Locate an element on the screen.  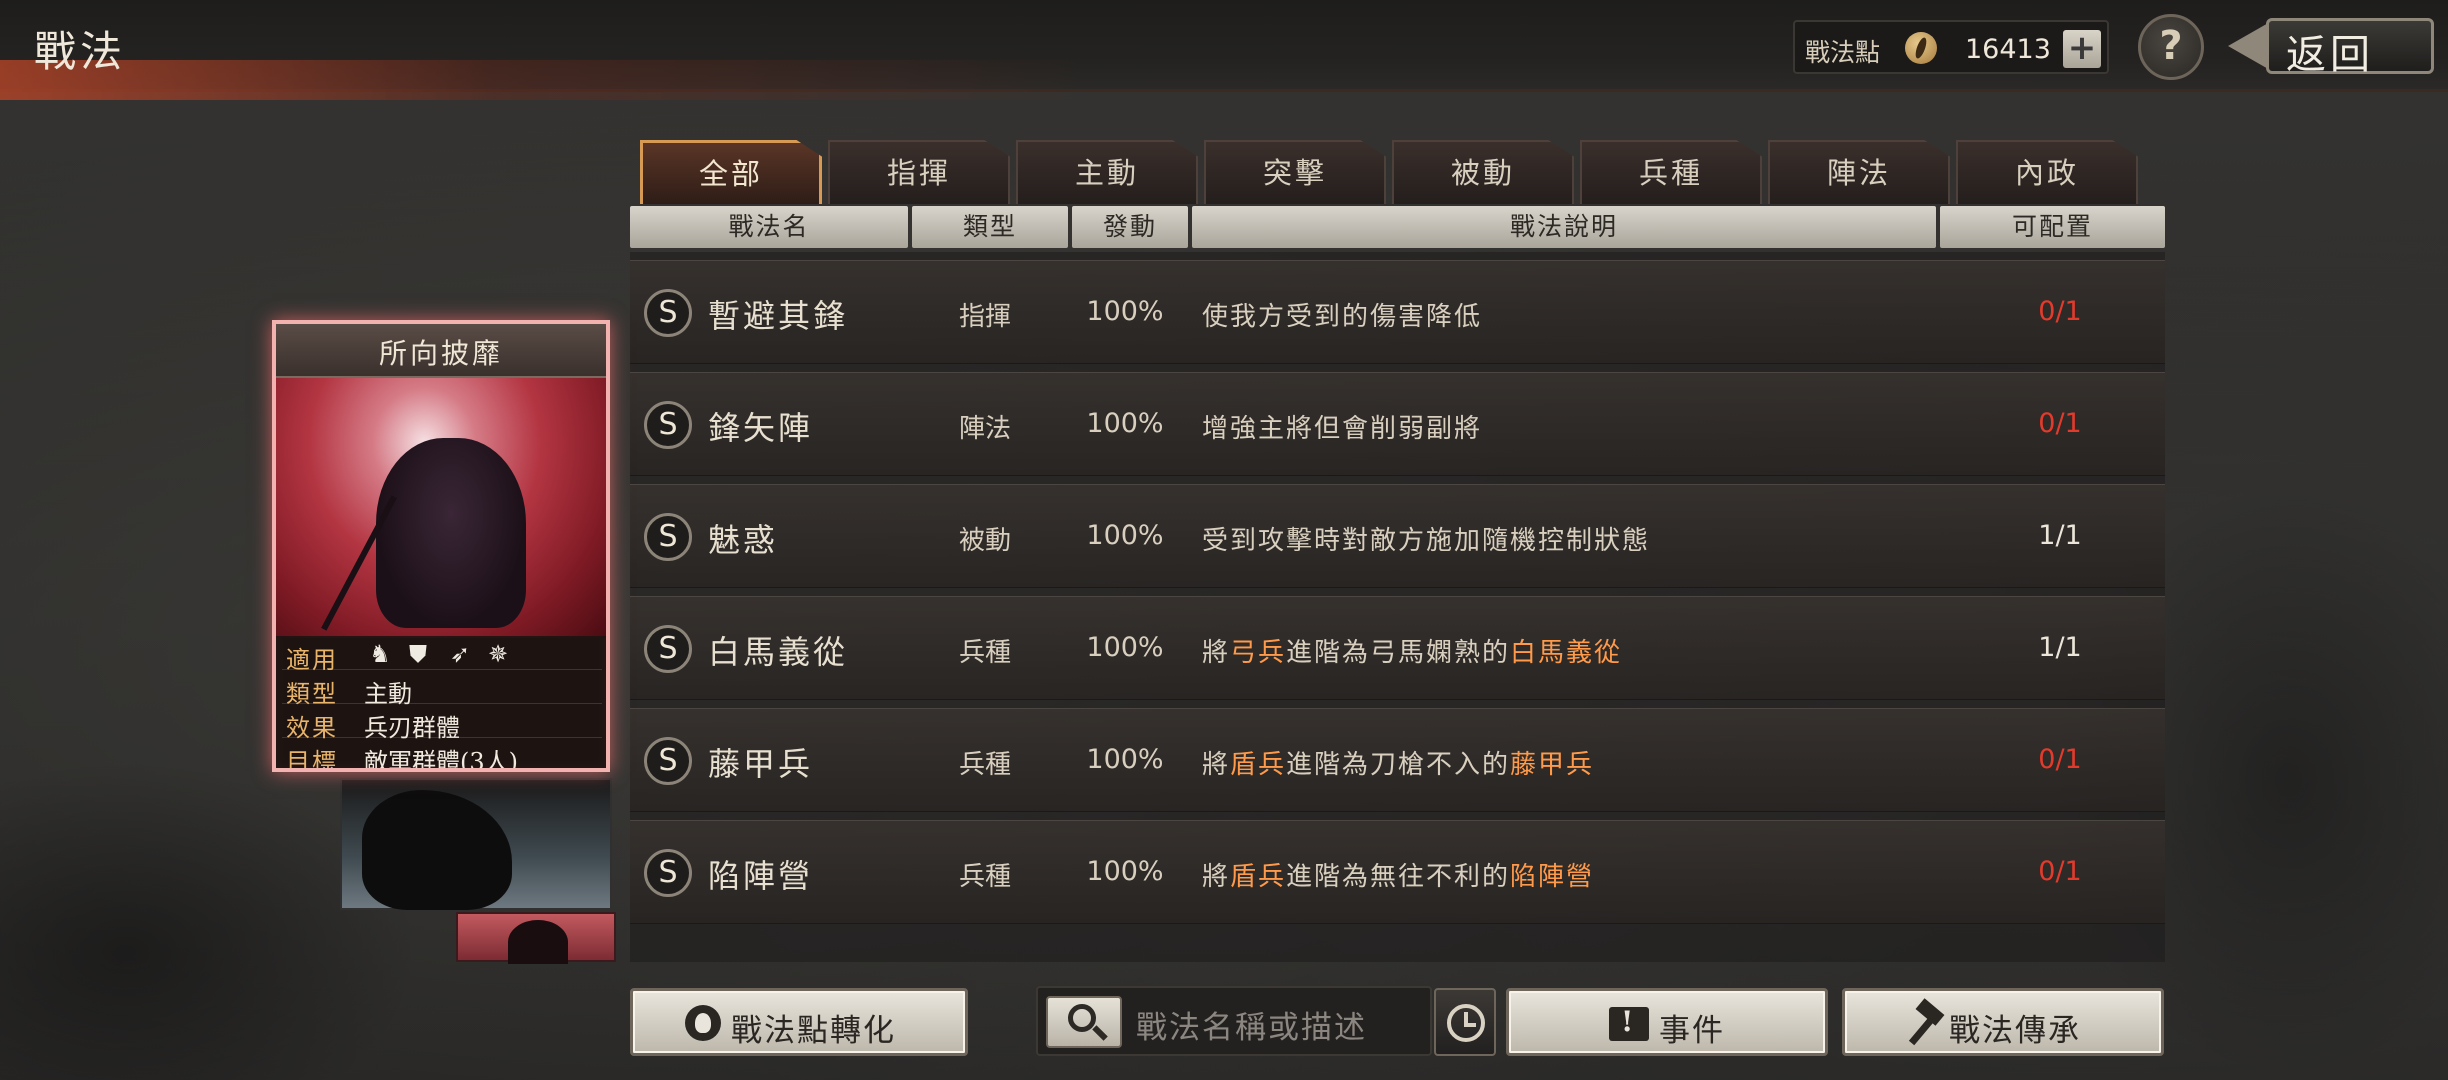
help-button: ? is located at coordinates (2171, 47).